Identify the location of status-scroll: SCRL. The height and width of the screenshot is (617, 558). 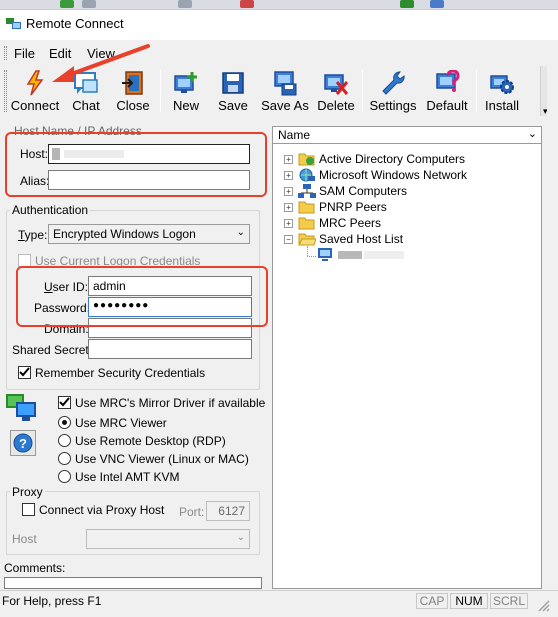
(509, 601).